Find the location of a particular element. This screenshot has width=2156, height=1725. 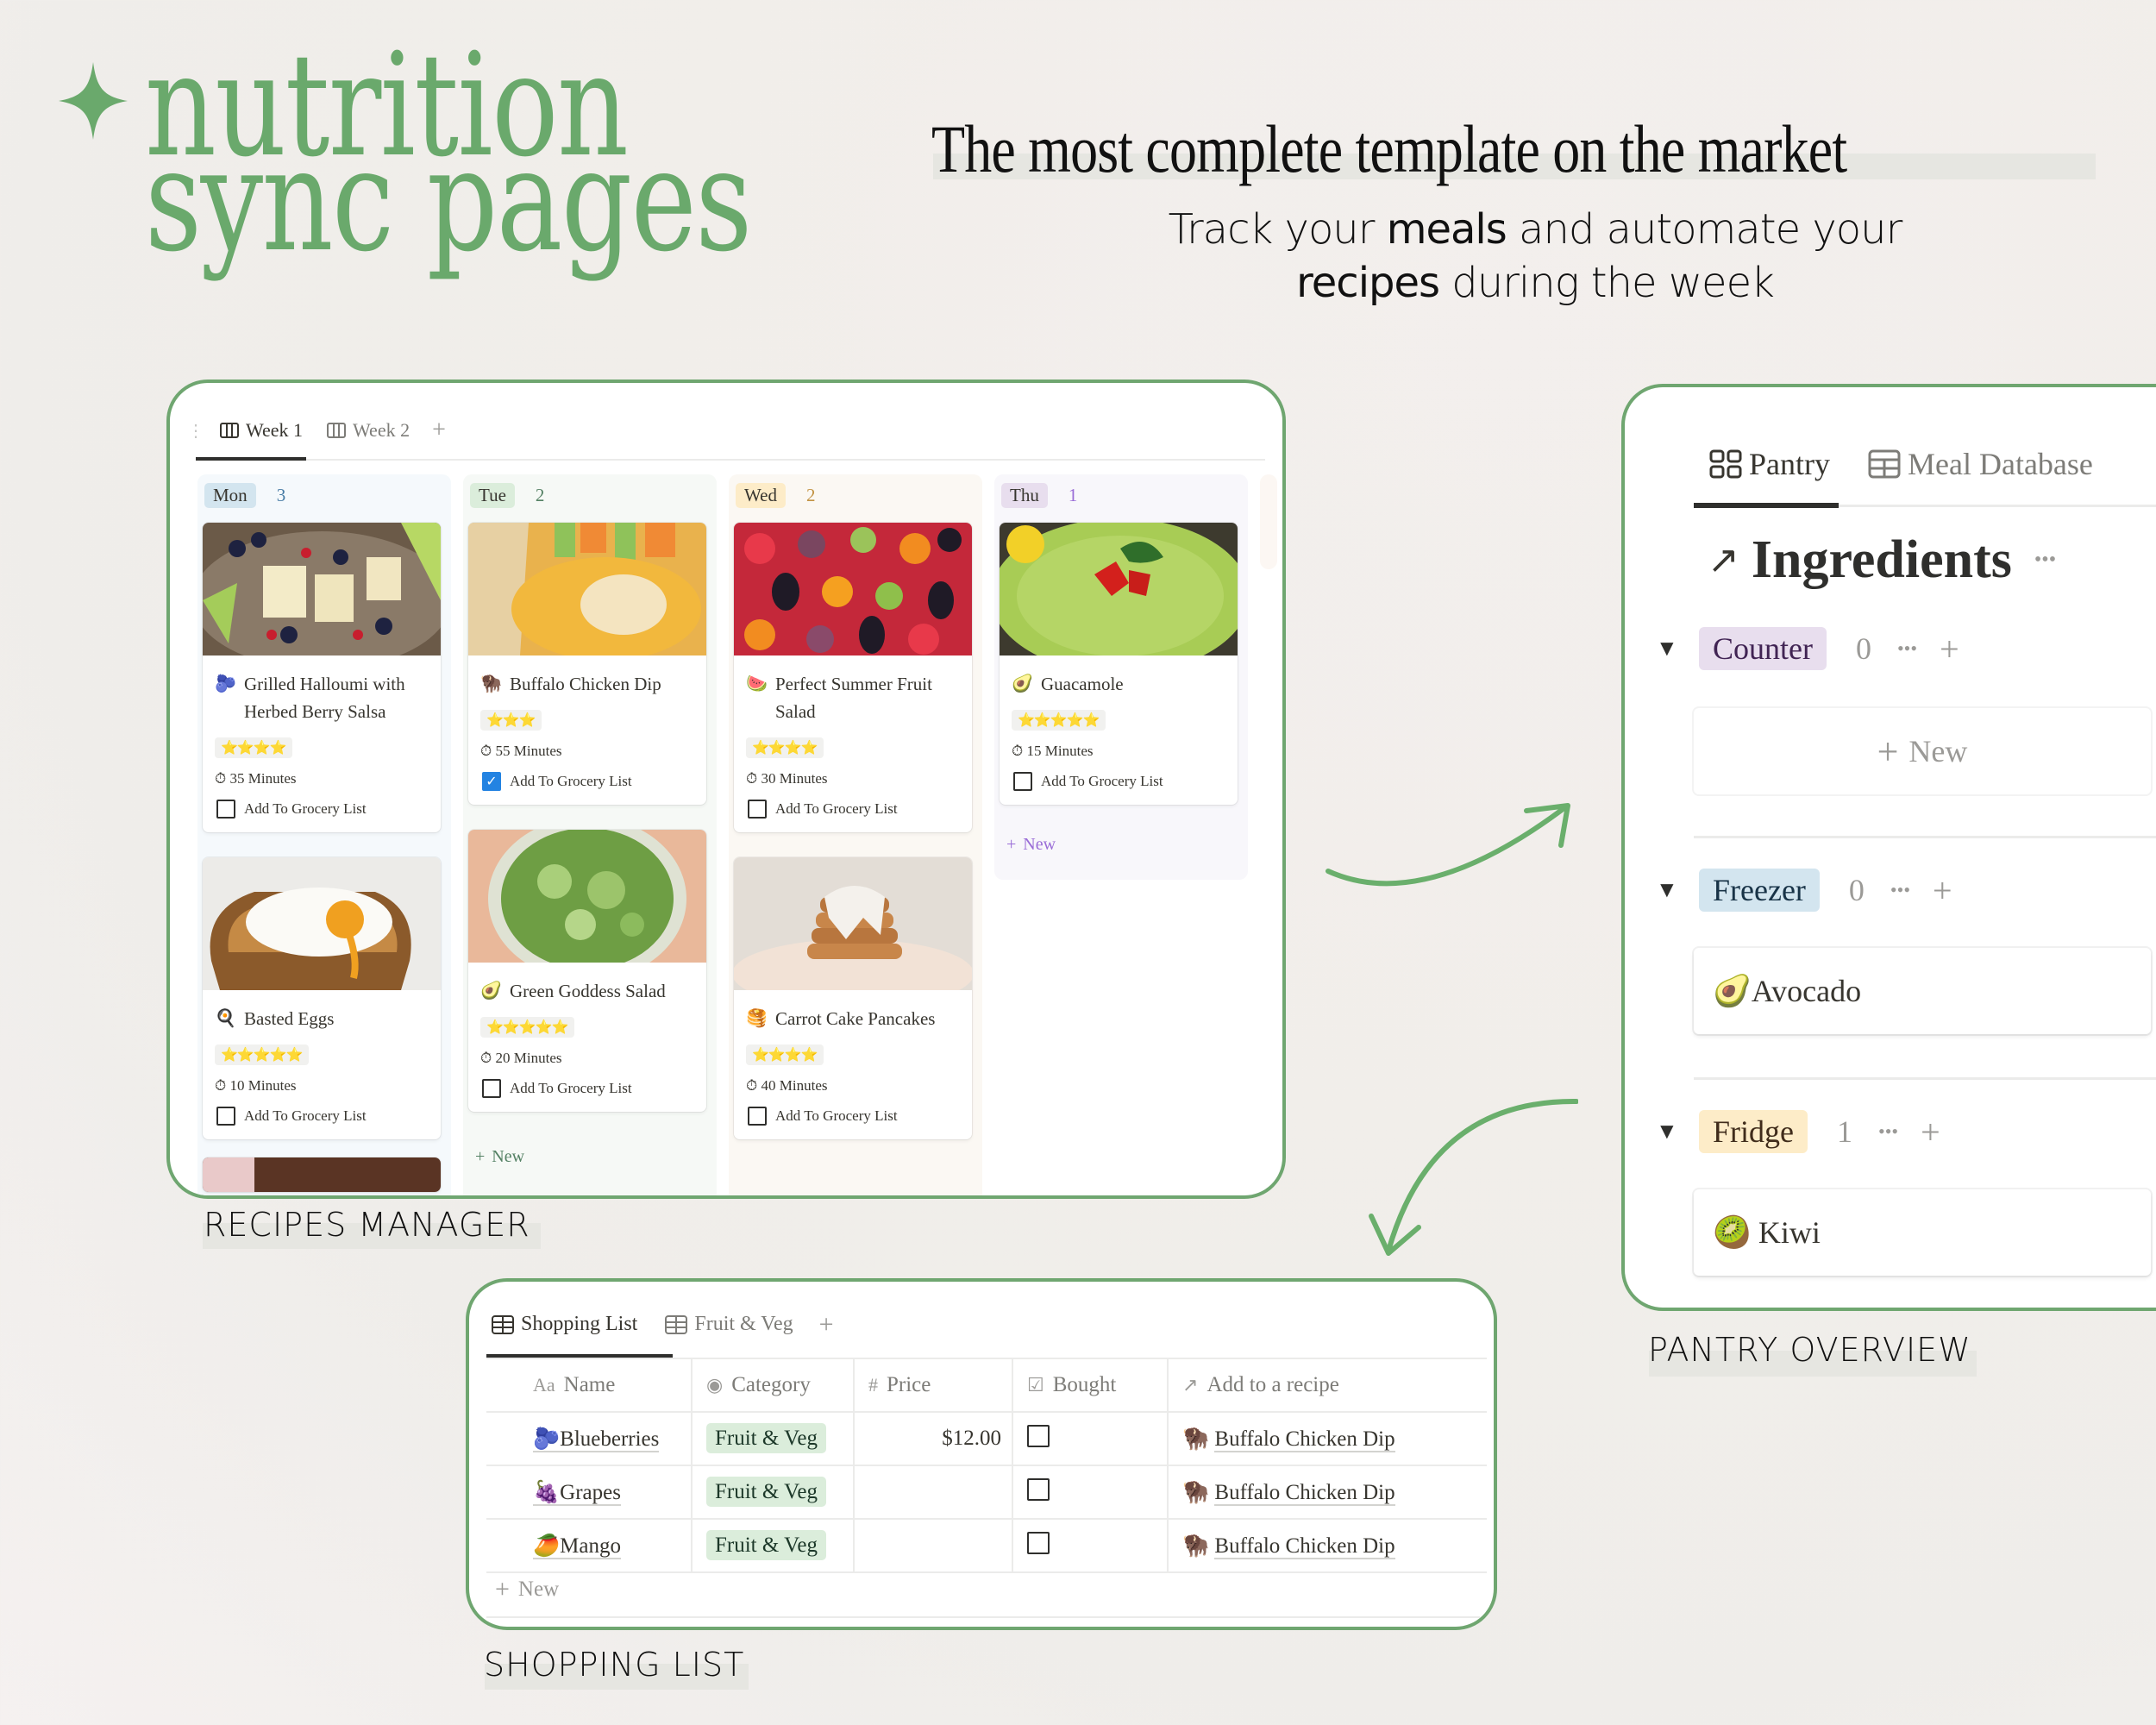

column-header: Thu 1 is located at coordinates (1039, 495).